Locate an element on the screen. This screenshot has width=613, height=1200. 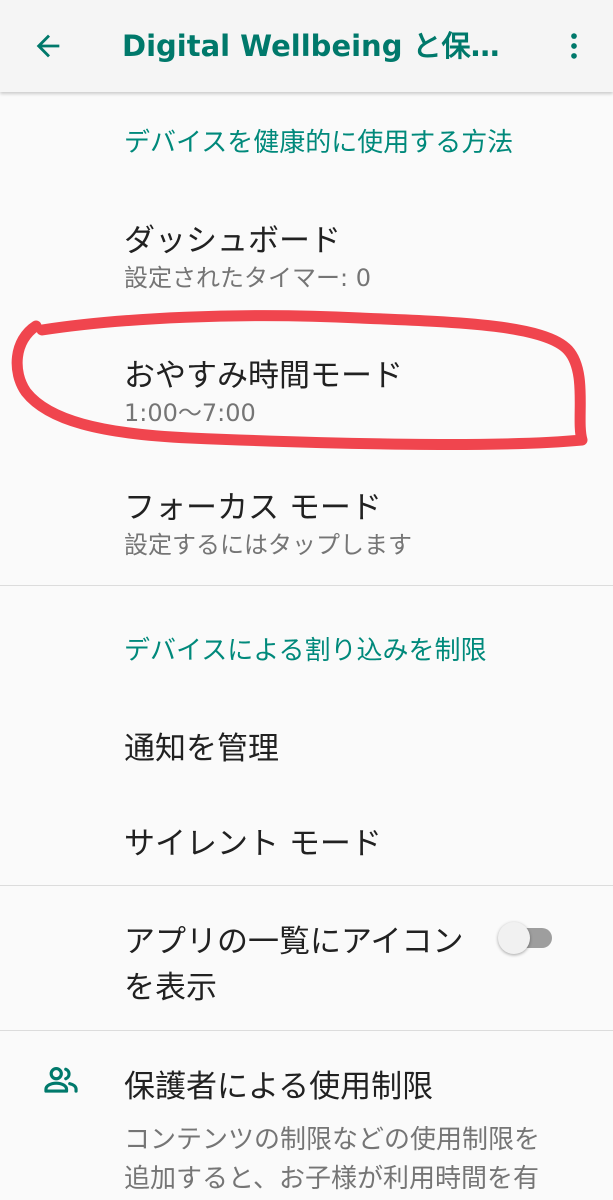
do-not-disturb-item: サイレント モード is located at coordinates (306, 837).